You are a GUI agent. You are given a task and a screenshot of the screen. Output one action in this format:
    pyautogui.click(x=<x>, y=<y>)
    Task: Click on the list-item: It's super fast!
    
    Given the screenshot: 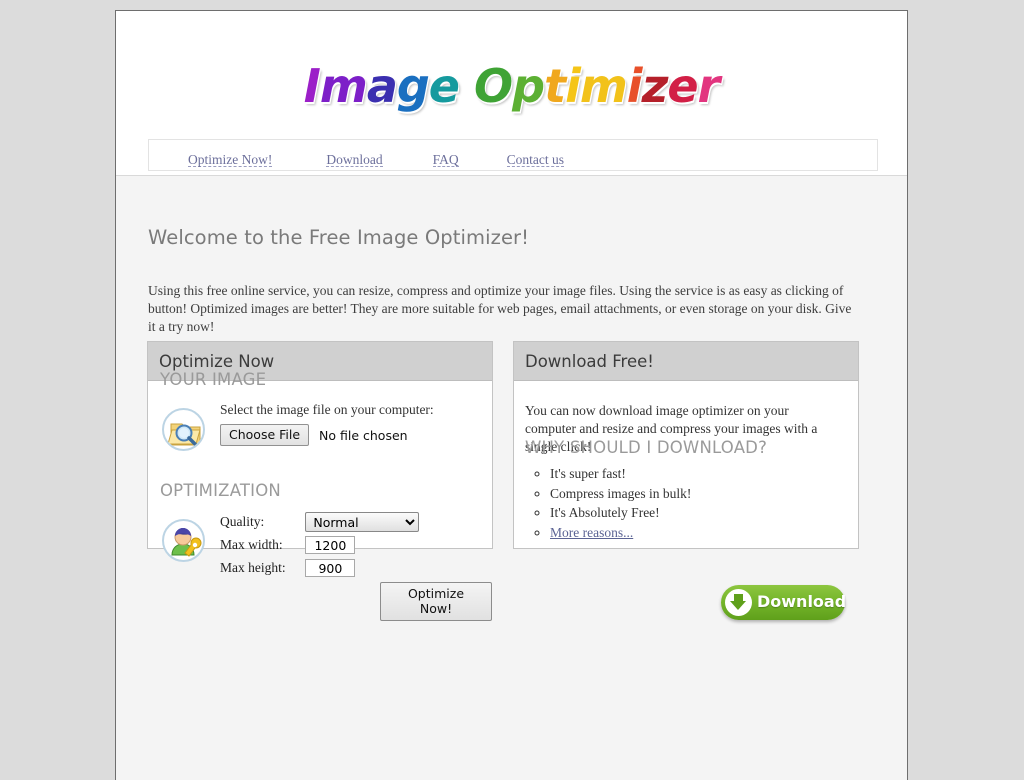 What is the action you would take?
    pyautogui.click(x=620, y=474)
    